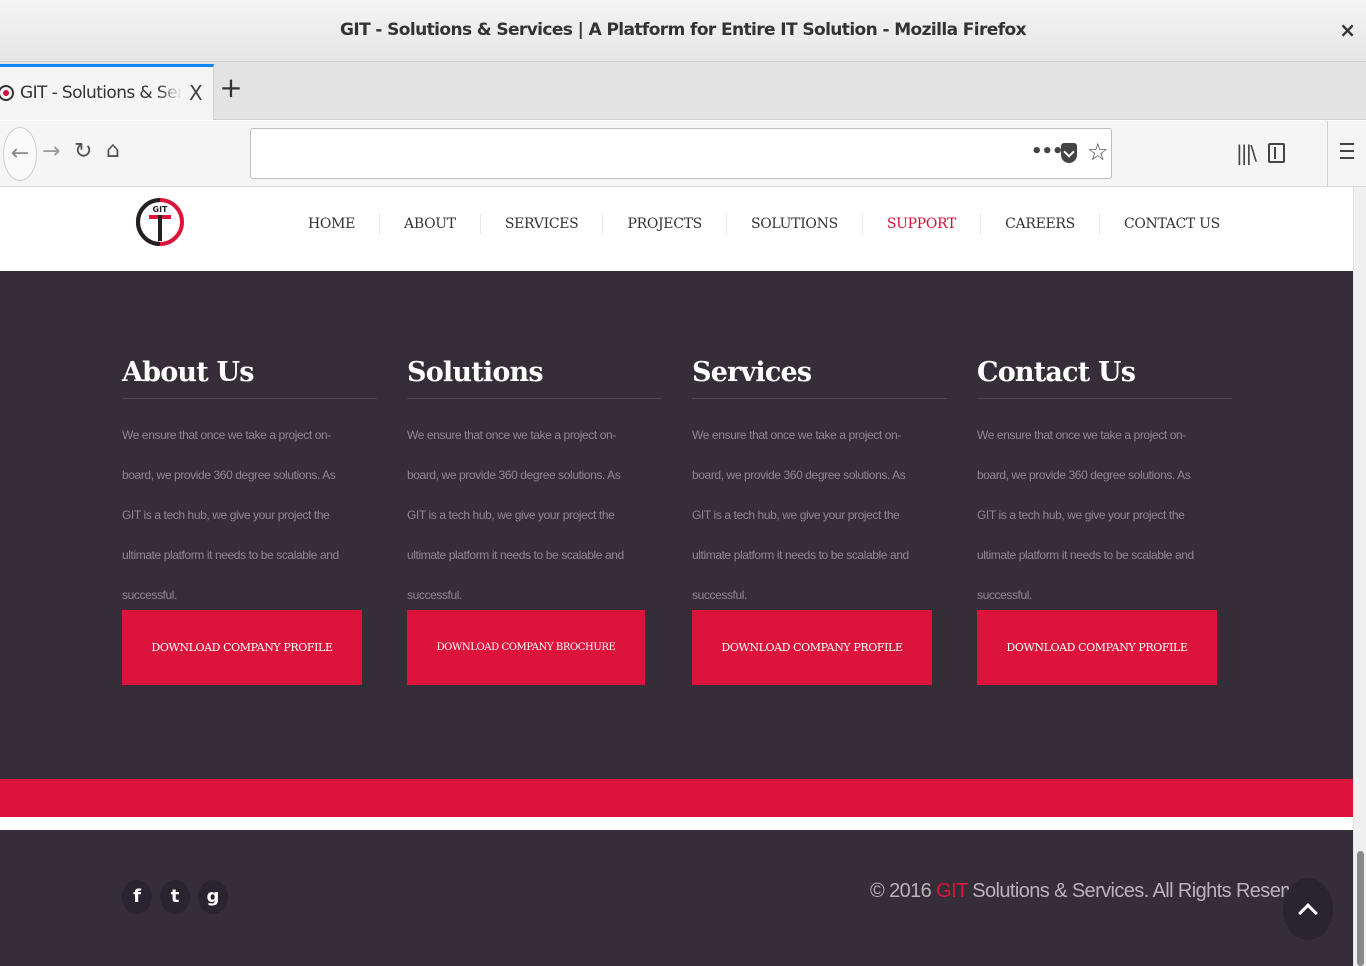 The height and width of the screenshot is (966, 1366). Describe the element at coordinates (175, 897) in the screenshot. I see `twitter-icon: t` at that location.